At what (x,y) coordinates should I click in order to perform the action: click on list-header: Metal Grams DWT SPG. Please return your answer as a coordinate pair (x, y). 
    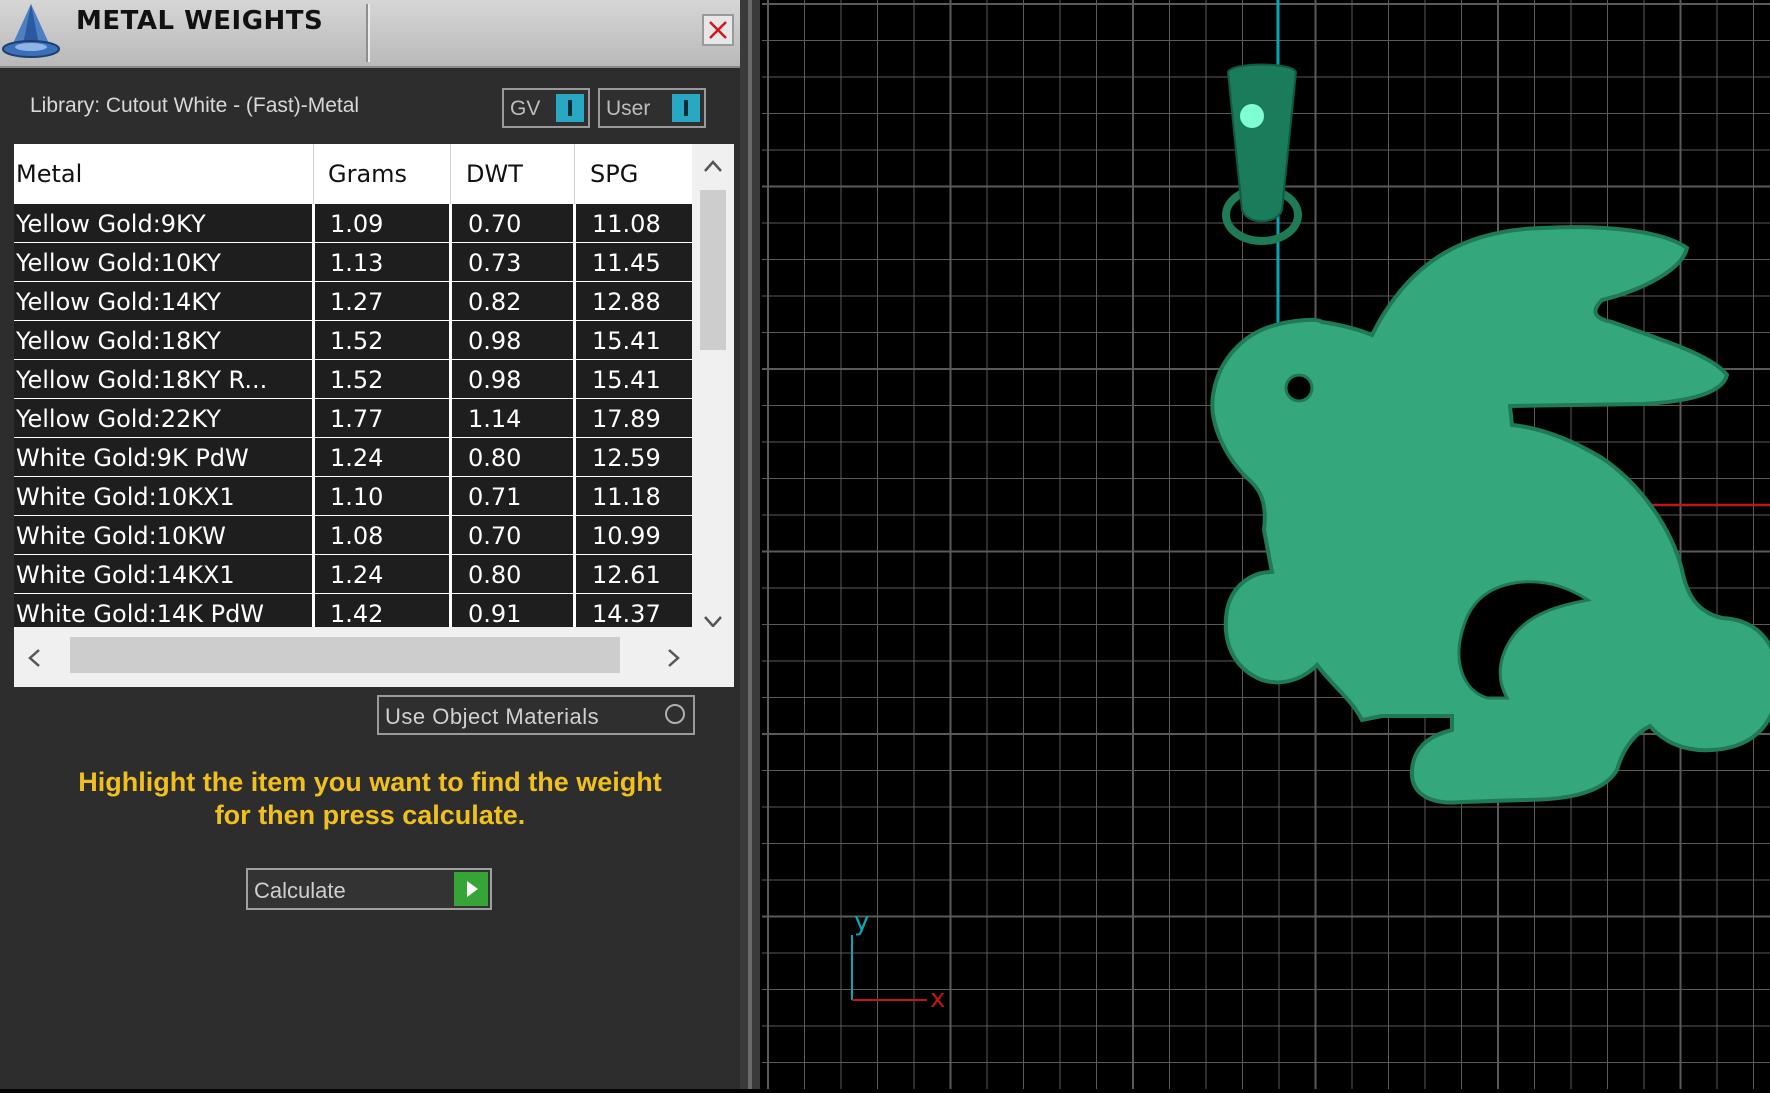
    Looking at the image, I should click on (353, 174).